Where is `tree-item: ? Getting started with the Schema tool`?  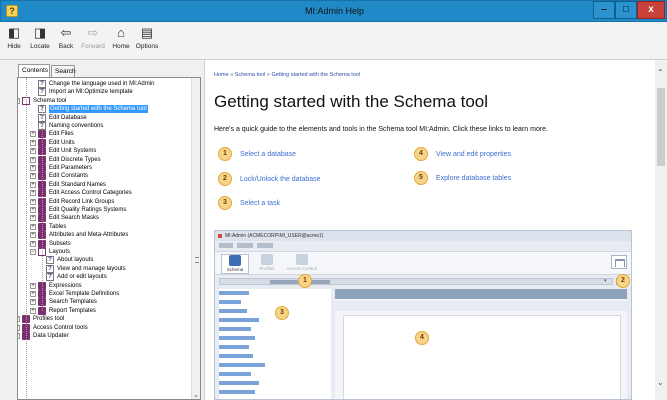 tree-item: ? Getting started with the Schema tool is located at coordinates (104, 109).